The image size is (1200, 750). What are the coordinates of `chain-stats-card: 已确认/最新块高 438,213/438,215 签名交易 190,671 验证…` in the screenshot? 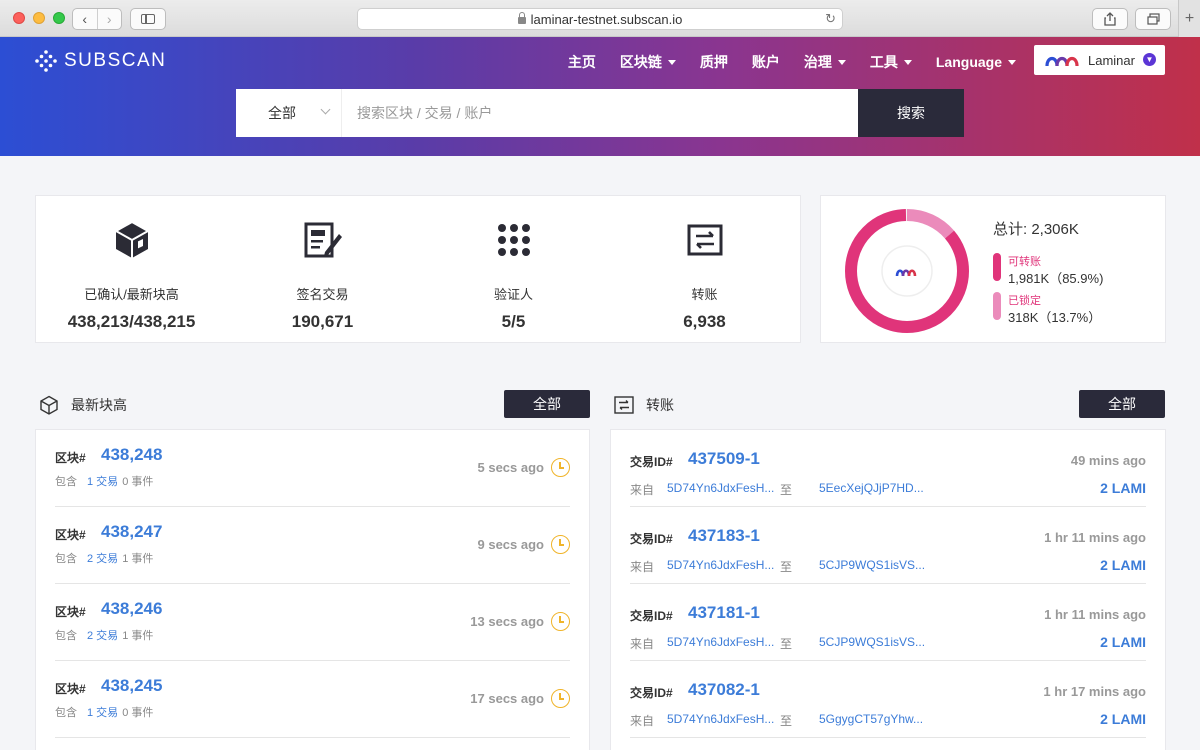 It's located at (418, 269).